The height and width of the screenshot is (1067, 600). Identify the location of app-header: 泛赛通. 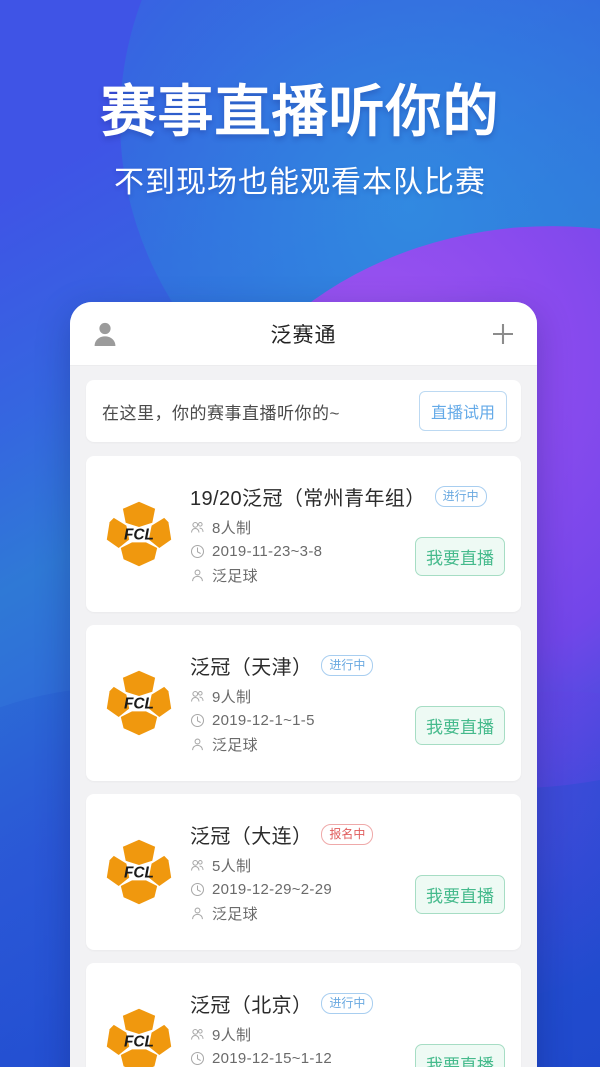
(303, 334).